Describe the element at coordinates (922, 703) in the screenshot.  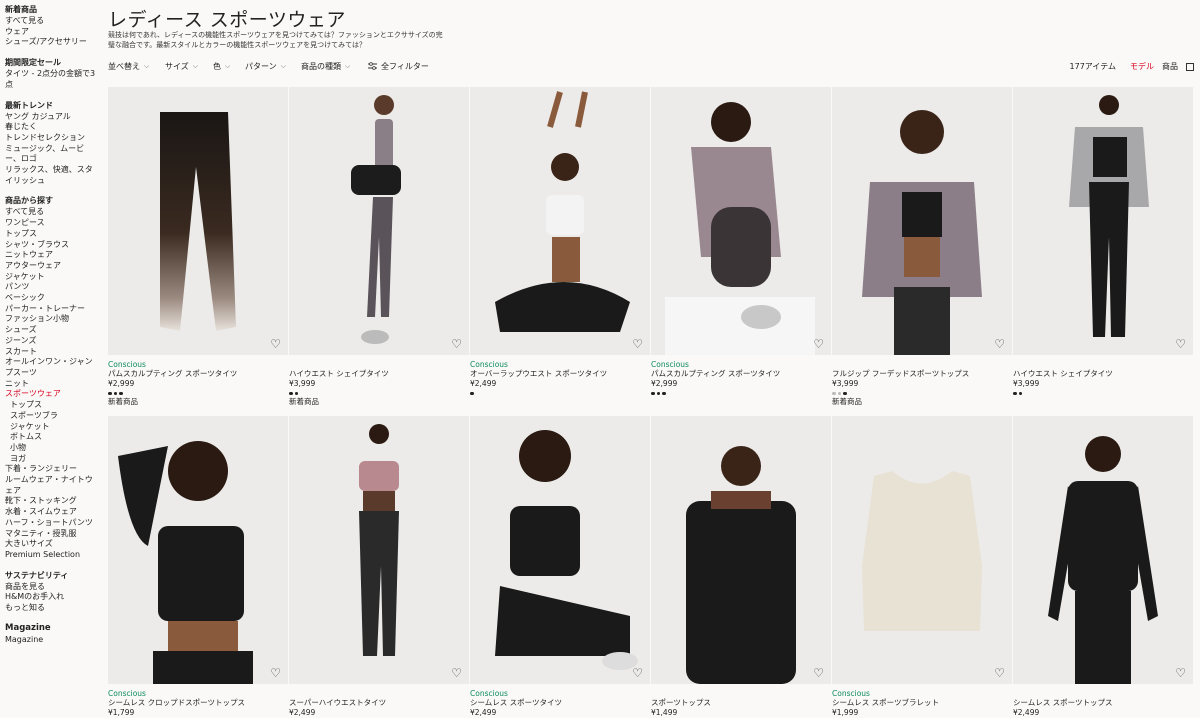
I see `product-name: シームレス スポーツブラレット` at that location.